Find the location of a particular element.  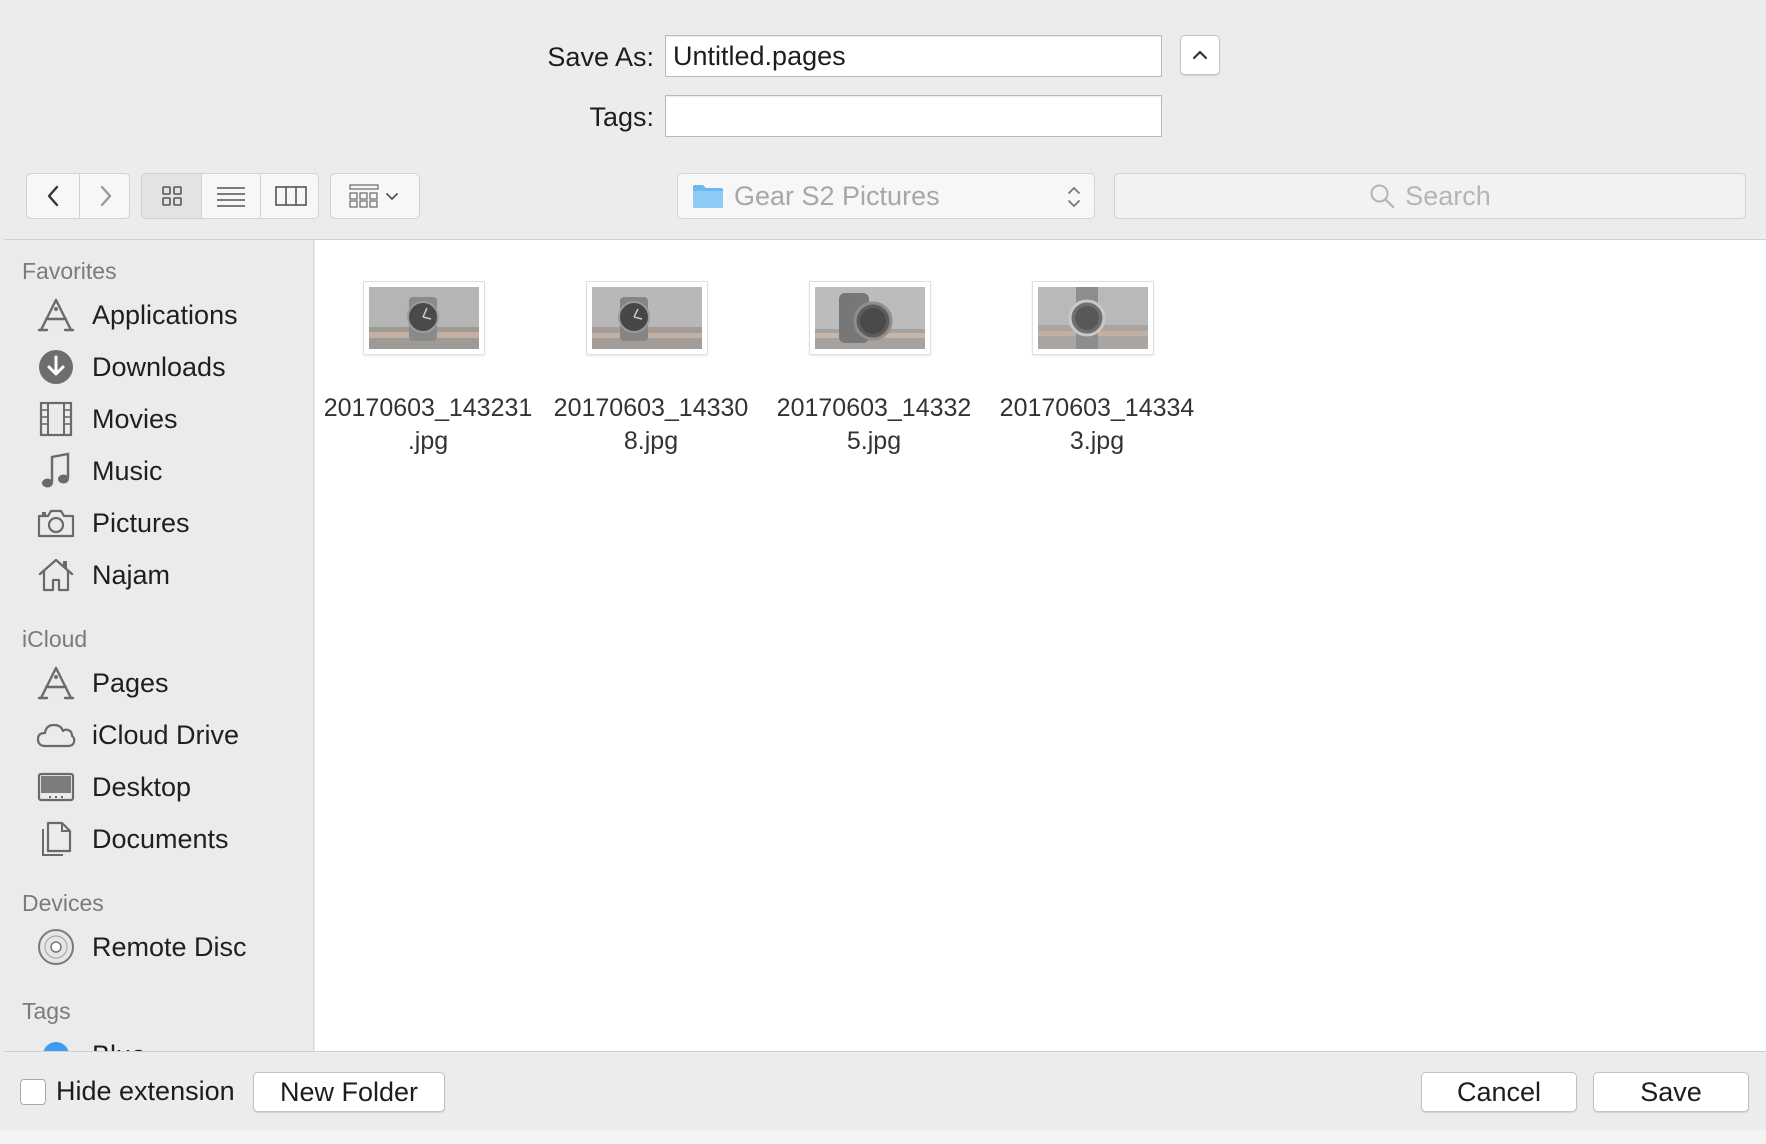

expand-collapse-button is located at coordinates (1200, 55).